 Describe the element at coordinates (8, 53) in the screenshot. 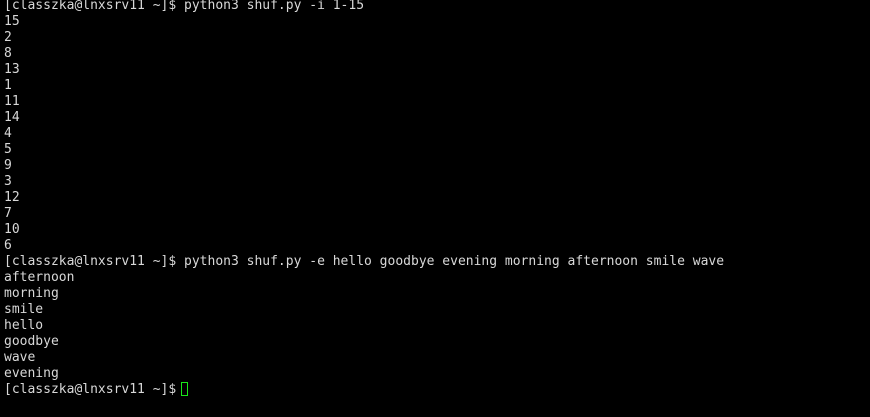

I see `output-line: 8` at that location.